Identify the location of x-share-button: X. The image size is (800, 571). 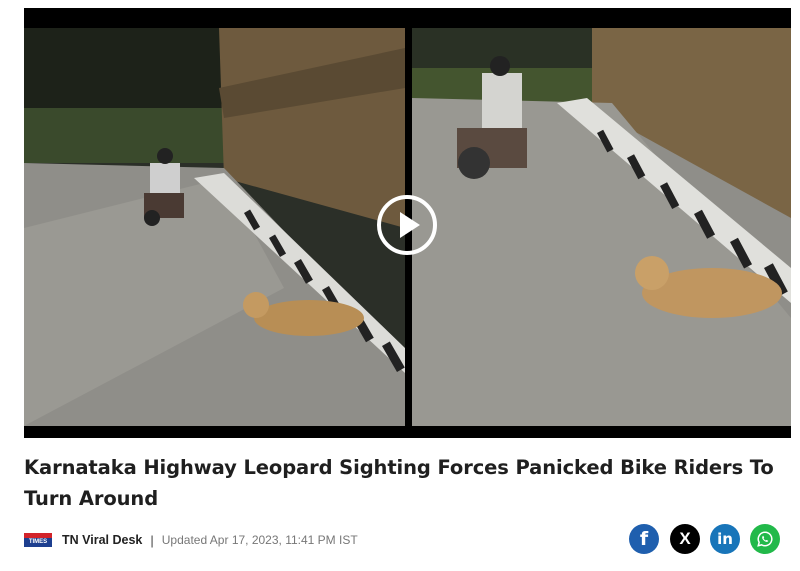
(685, 539).